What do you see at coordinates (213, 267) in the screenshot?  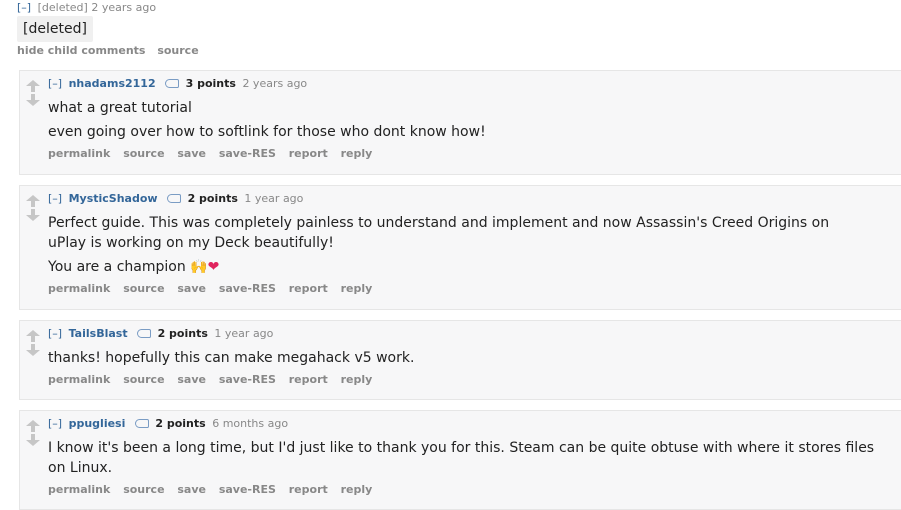 I see `heart-emoji-icon: ❤` at bounding box center [213, 267].